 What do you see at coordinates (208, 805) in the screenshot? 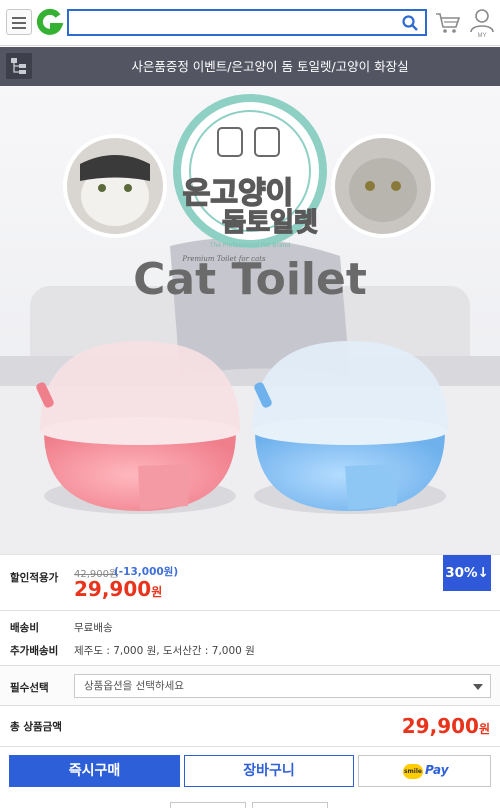
I see `bottom-tab-left` at bounding box center [208, 805].